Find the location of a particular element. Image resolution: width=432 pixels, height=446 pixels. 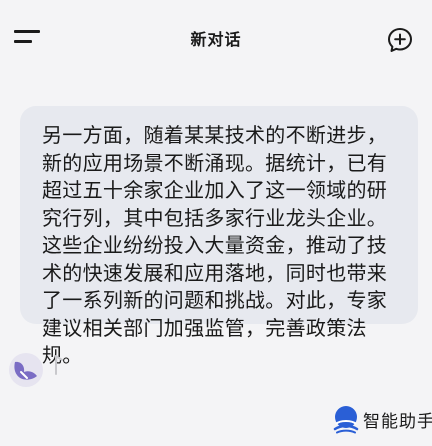

page-title: 新对话 is located at coordinates (216, 39).